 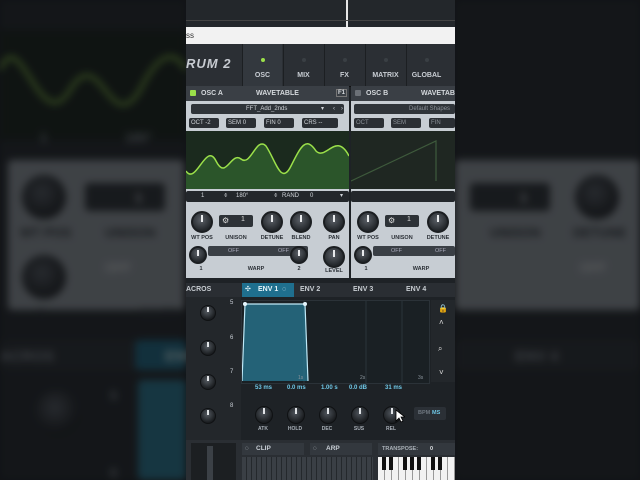 I want to click on osc-a-table-selector: FFT_Add_2nds ▾ ‹ ›, so click(x=267, y=109).